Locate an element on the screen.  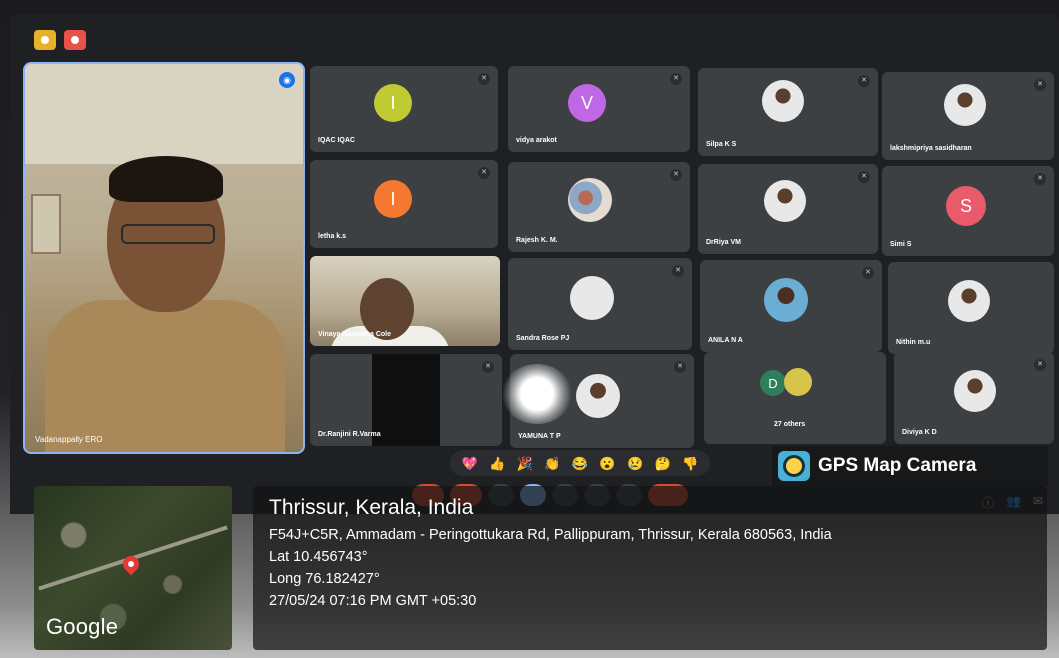
participant-tile: ✕ Silpa K S is located at coordinates (788, 112).